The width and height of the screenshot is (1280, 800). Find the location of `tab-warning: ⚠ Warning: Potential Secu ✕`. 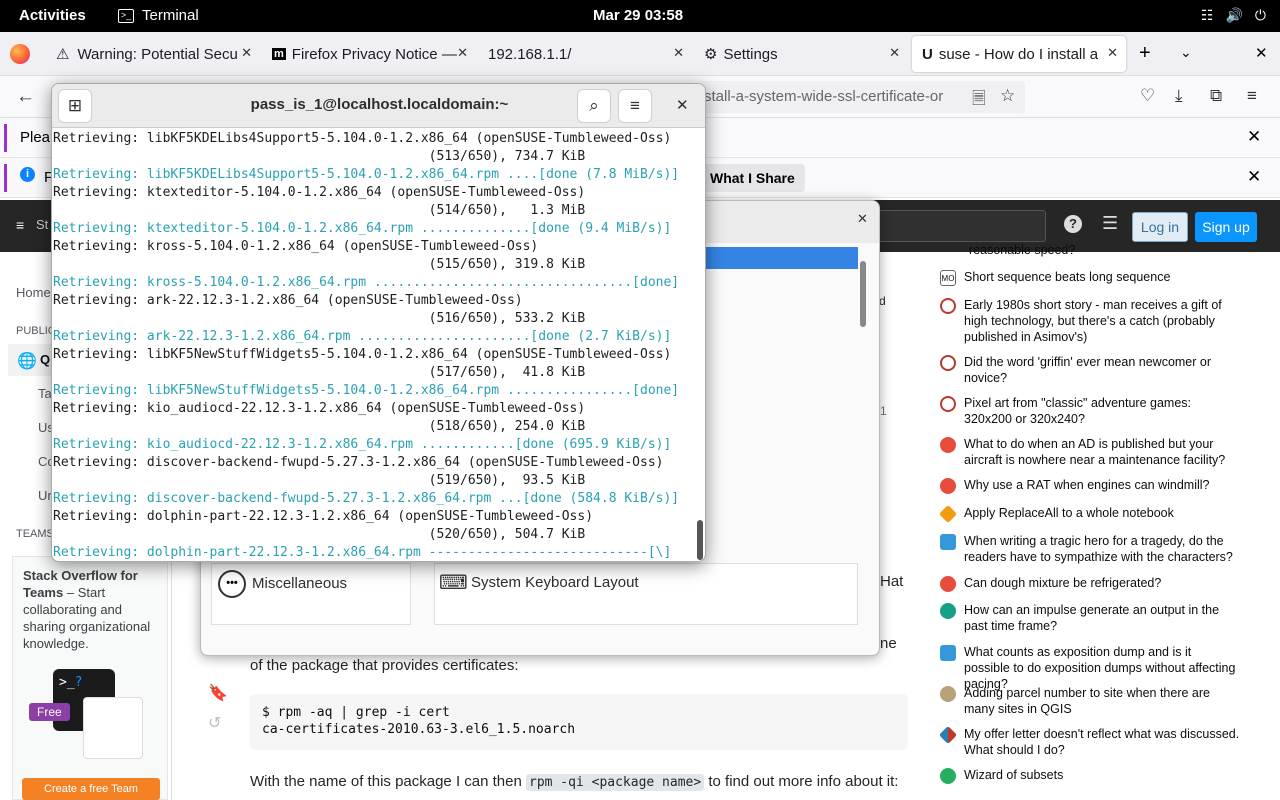

tab-warning: ⚠ Warning: Potential Secu ✕ is located at coordinates (153, 54).